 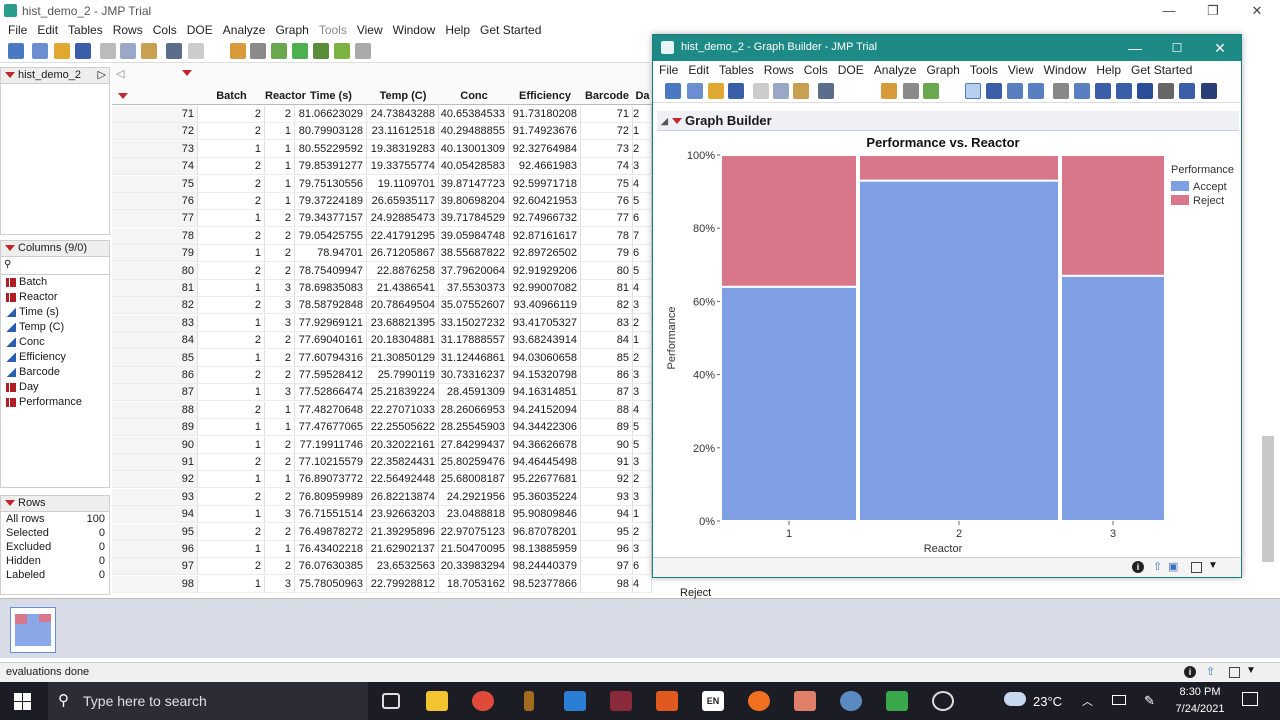 What do you see at coordinates (40, 51) in the screenshot?
I see `new-script-icon` at bounding box center [40, 51].